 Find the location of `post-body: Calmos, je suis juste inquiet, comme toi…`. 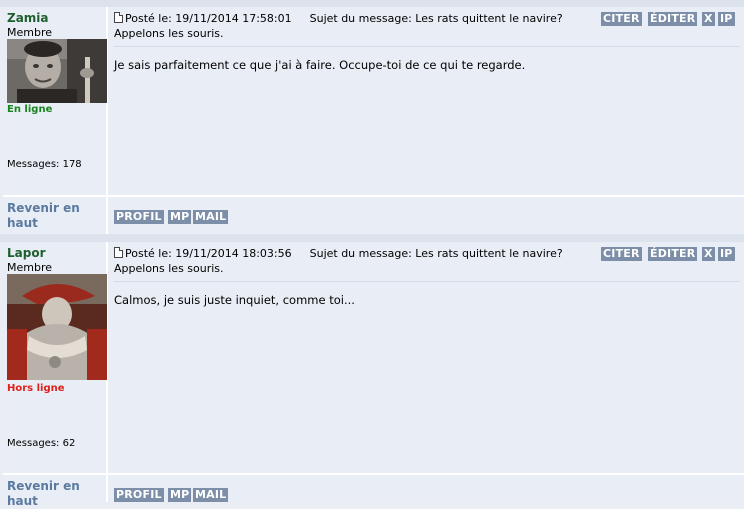

post-body: Calmos, je suis juste inquiet, comme toi… is located at coordinates (234, 300).